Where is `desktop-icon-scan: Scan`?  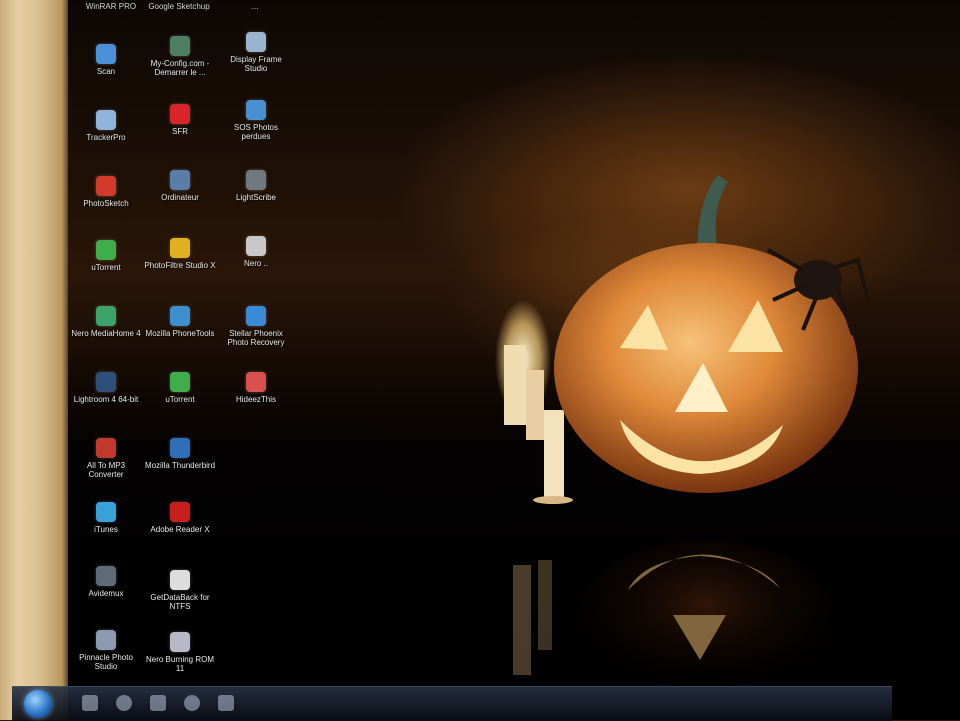
desktop-icon-scan: Scan is located at coordinates (106, 60).